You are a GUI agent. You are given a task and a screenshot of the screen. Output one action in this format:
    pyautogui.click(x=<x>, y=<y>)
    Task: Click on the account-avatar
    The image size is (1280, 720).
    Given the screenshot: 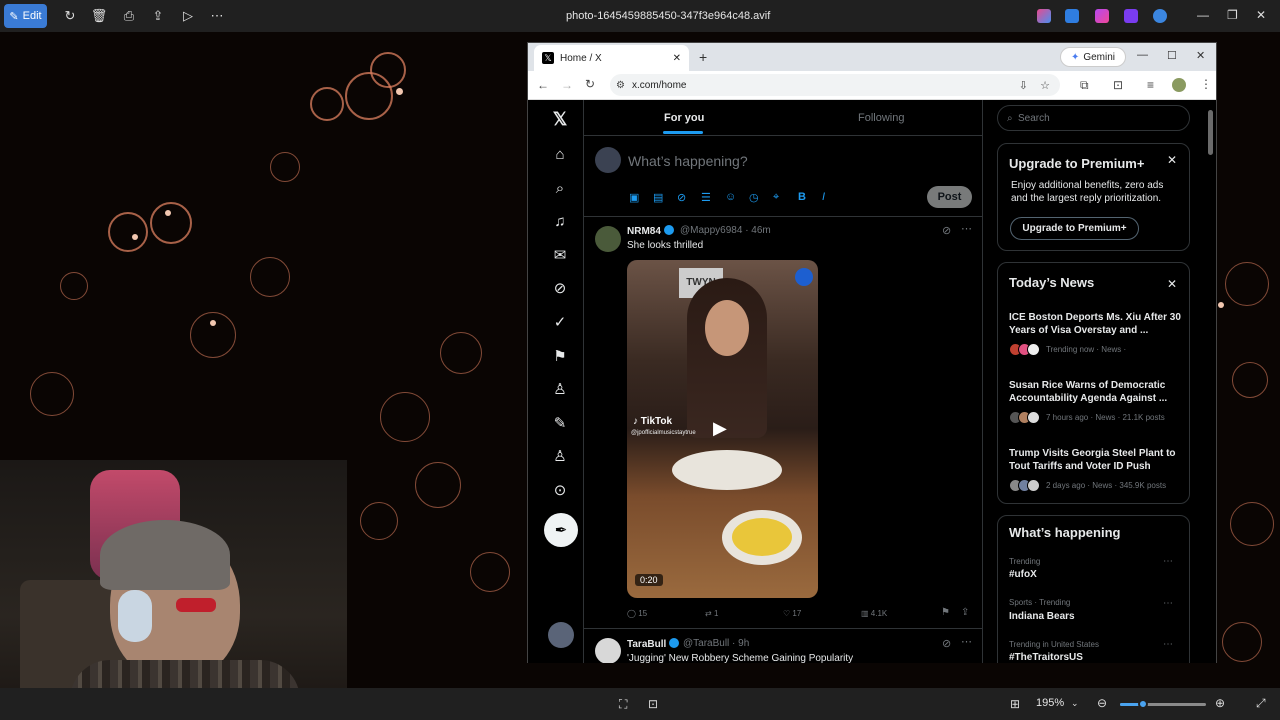 What is the action you would take?
    pyautogui.click(x=561, y=635)
    